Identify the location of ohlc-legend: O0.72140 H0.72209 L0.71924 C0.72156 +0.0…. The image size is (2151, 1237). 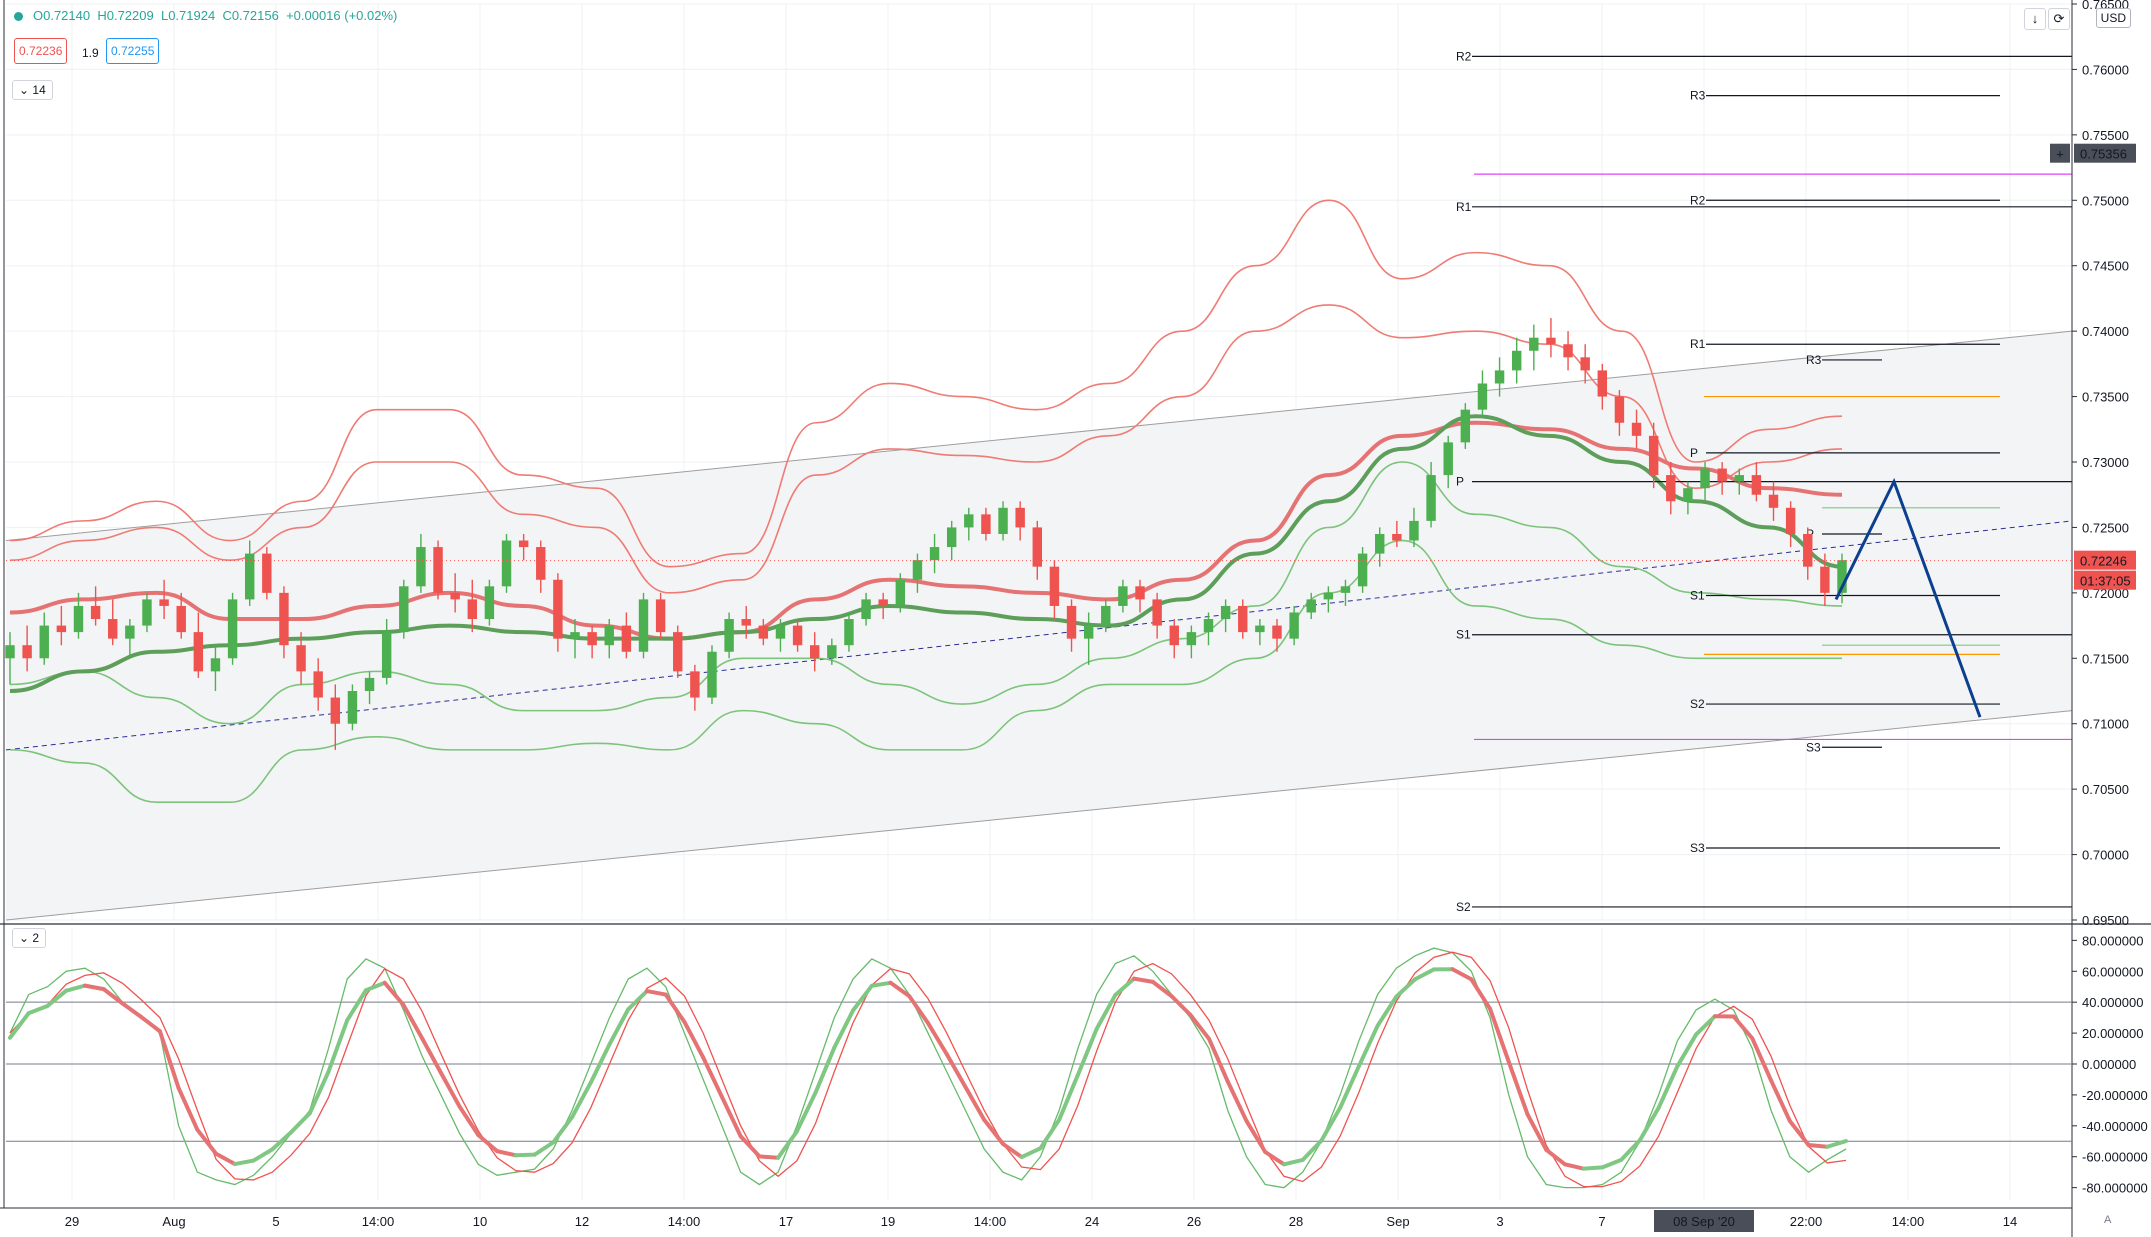
(205, 15).